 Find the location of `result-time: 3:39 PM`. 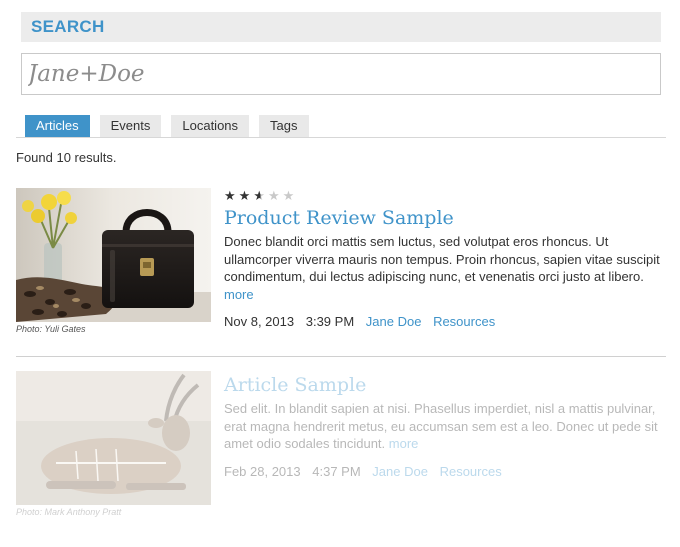

result-time: 3:39 PM is located at coordinates (330, 321).